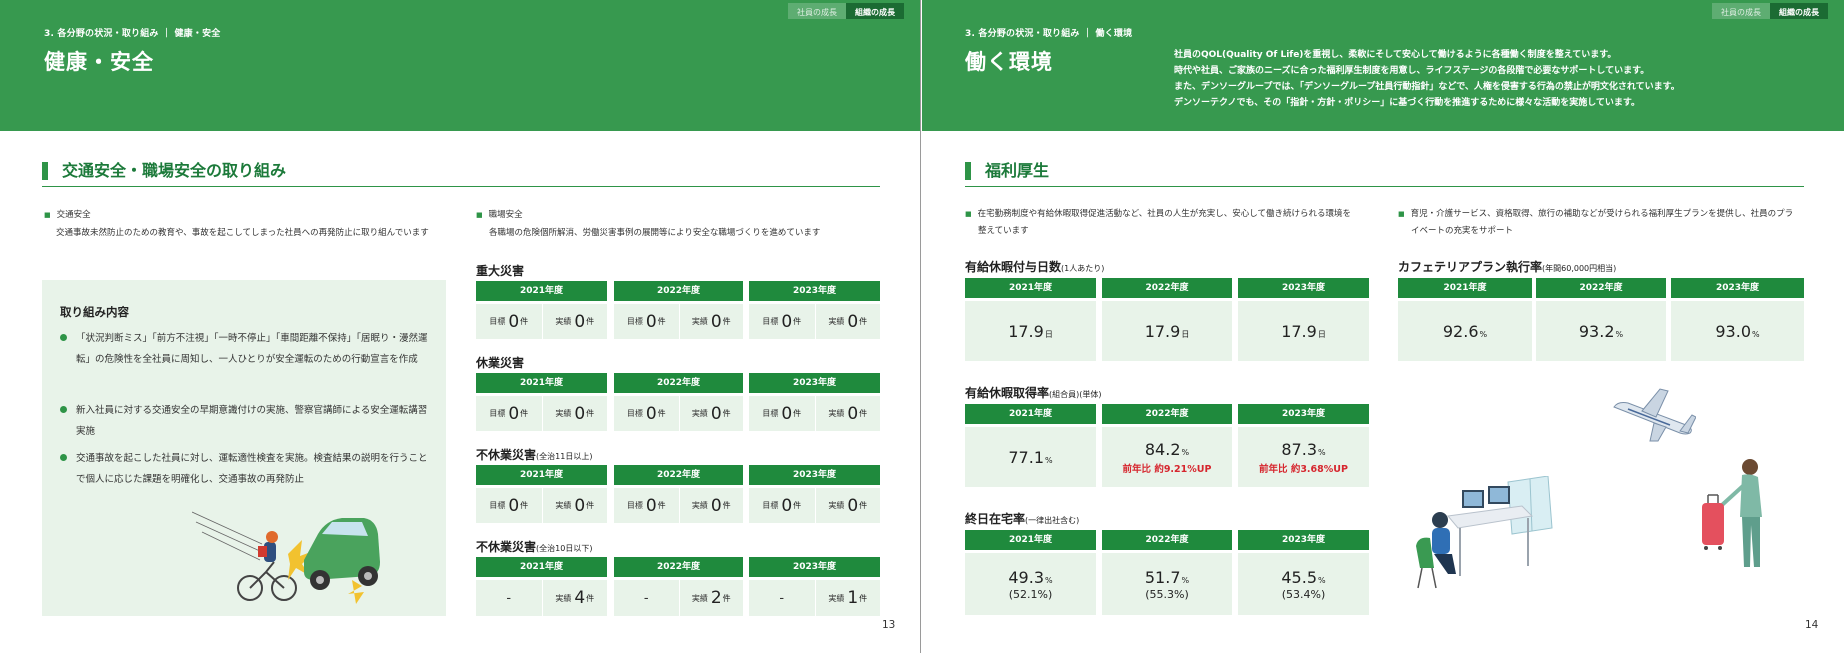 This screenshot has width=1844, height=653. Describe the element at coordinates (1049, 34) in the screenshot. I see `breadcrumb: 3. 各分野の状況・取り組み ｜ 働く環境` at that location.